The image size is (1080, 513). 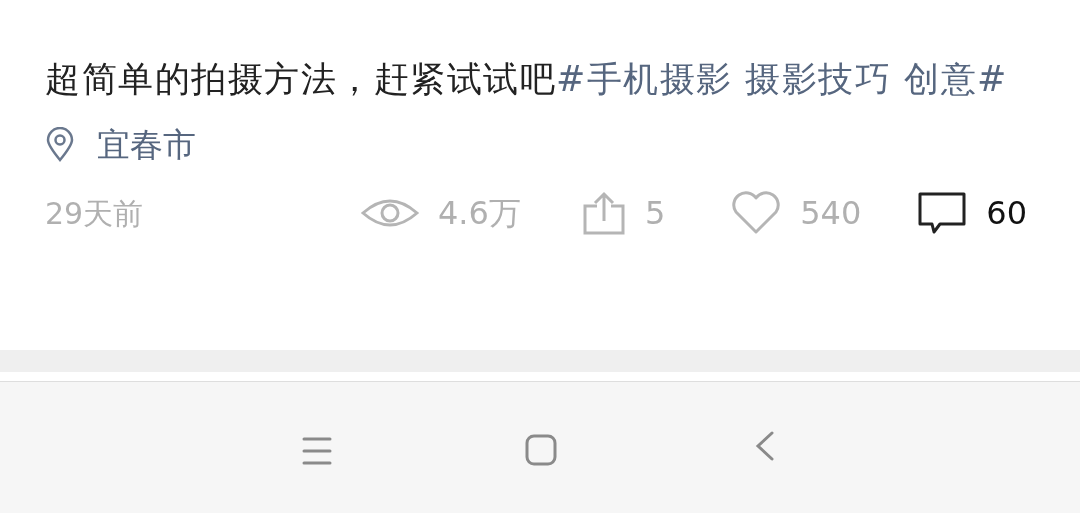 I want to click on comment-count: 60, so click(x=1007, y=213).